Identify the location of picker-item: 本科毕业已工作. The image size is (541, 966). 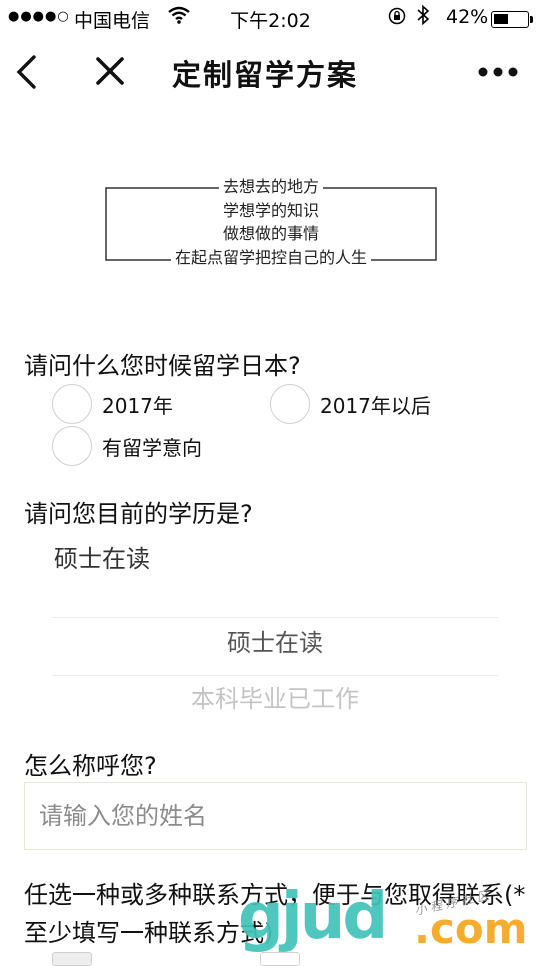
(275, 696).